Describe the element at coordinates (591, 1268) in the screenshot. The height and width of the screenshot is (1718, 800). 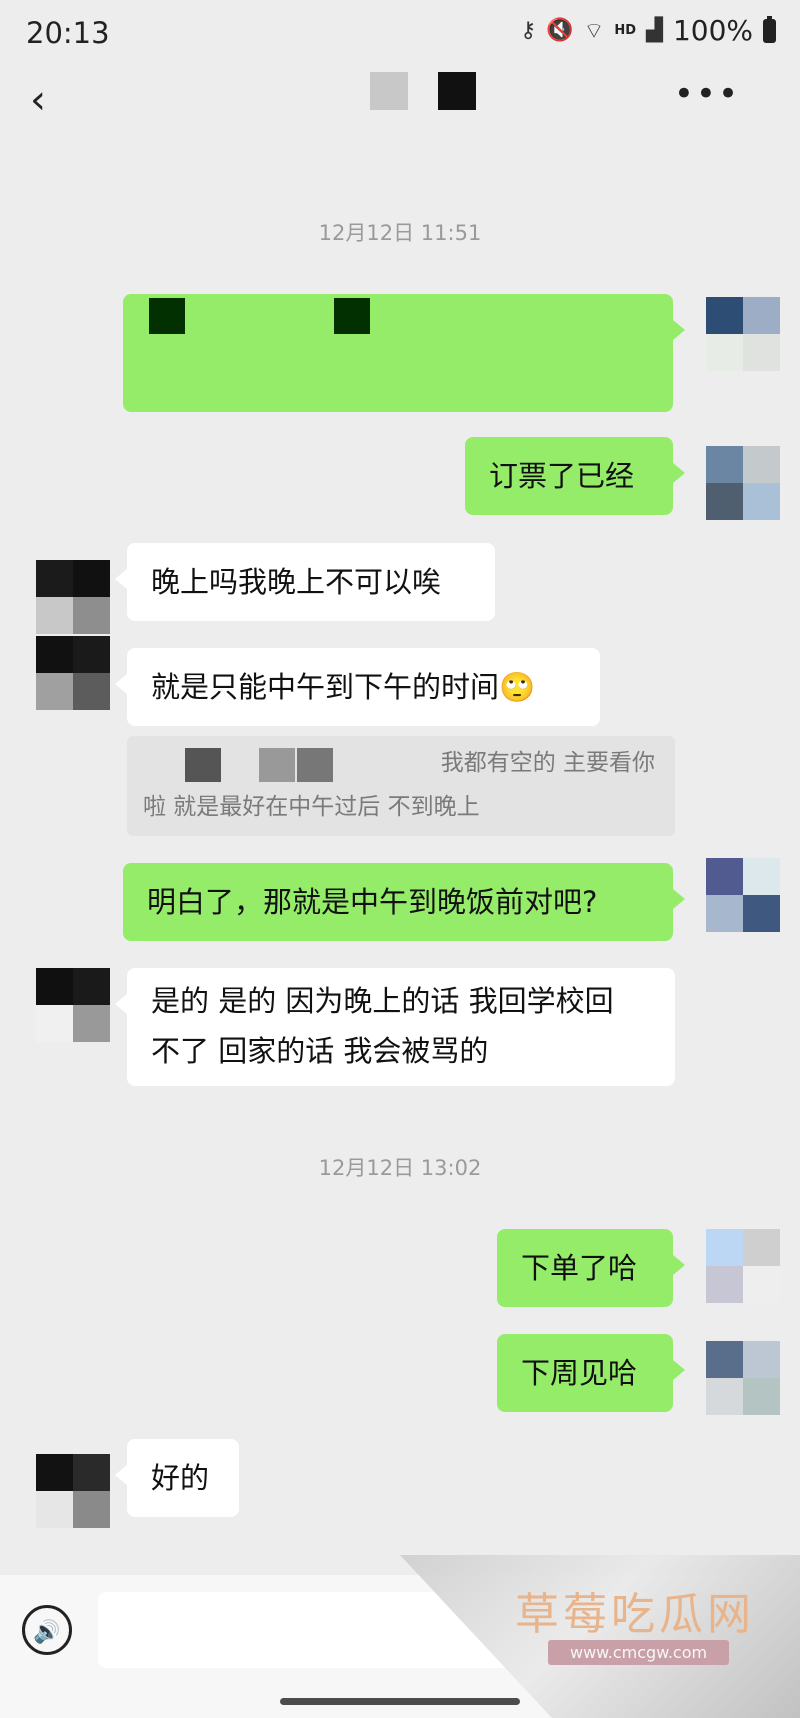
I see `message-bubble-sent: 下单了哈` at that location.